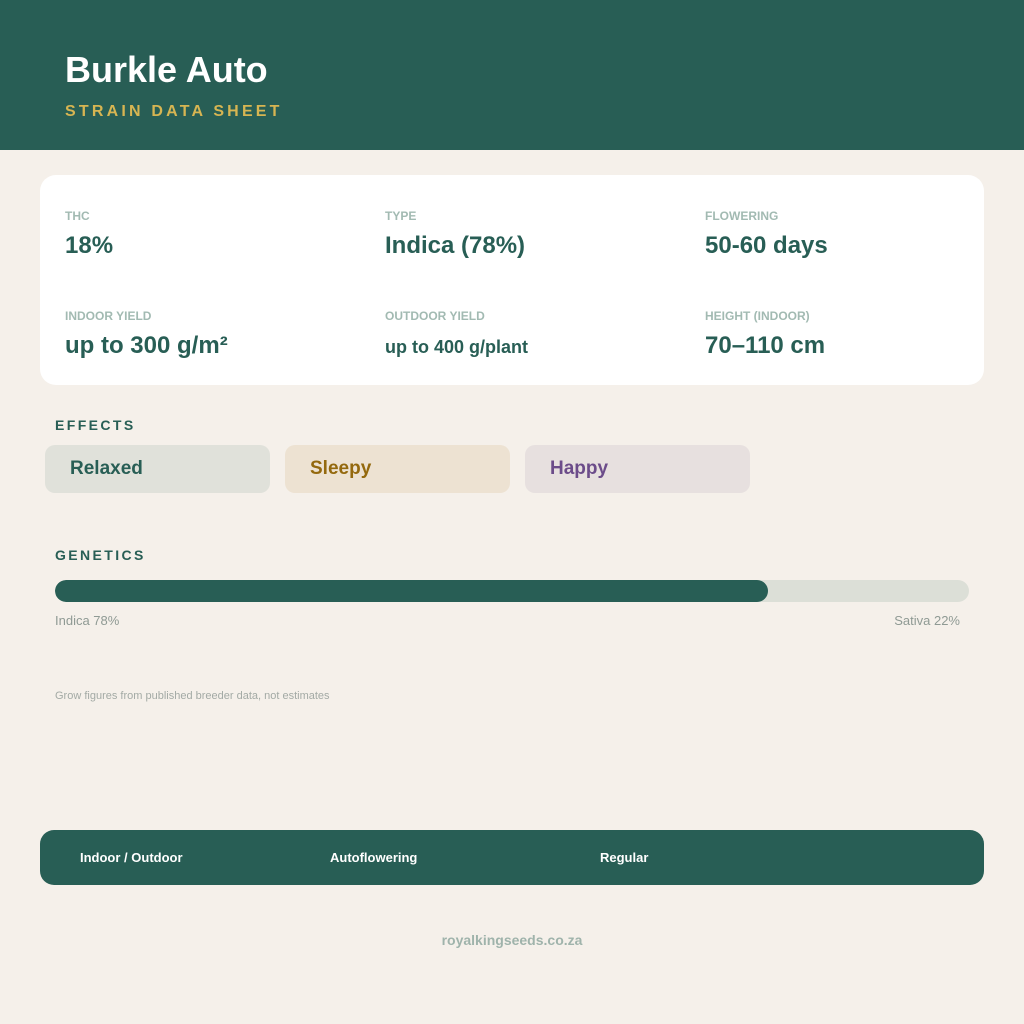 The width and height of the screenshot is (1024, 1024). What do you see at coordinates (166, 69) in the screenshot?
I see `page-title: Burkle Auto` at bounding box center [166, 69].